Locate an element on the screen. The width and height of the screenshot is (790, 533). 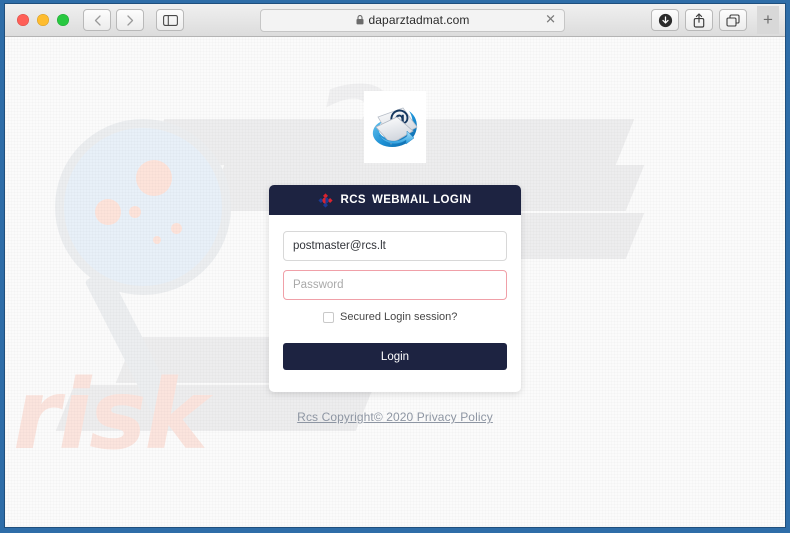
password-field is located at coordinates (395, 285).